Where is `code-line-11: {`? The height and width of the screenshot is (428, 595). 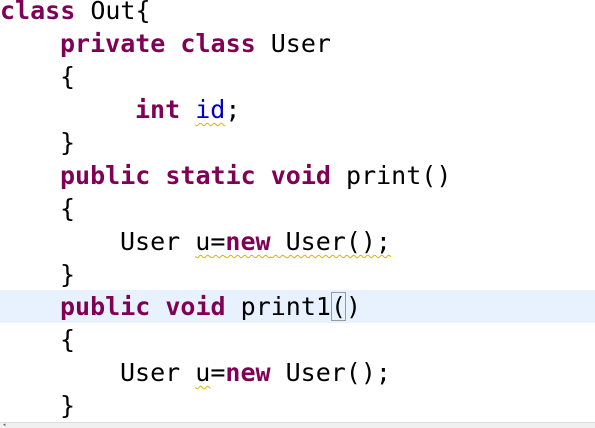
code-line-11: { is located at coordinates (297, 339).